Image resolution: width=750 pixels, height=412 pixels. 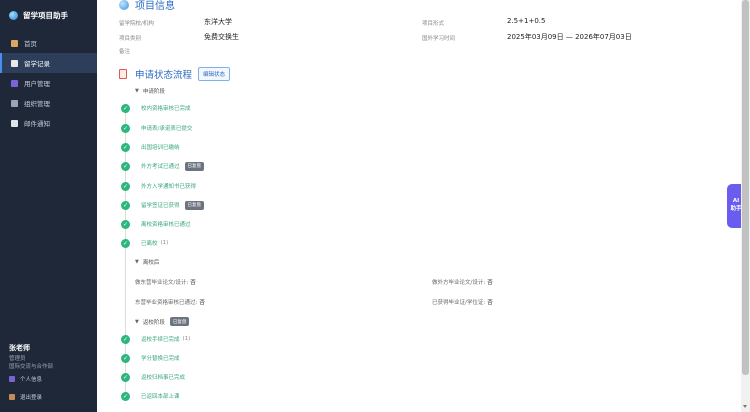 What do you see at coordinates (147, 262) in the screenshot?
I see `group-after-leaving: ▼ 离校后` at bounding box center [147, 262].